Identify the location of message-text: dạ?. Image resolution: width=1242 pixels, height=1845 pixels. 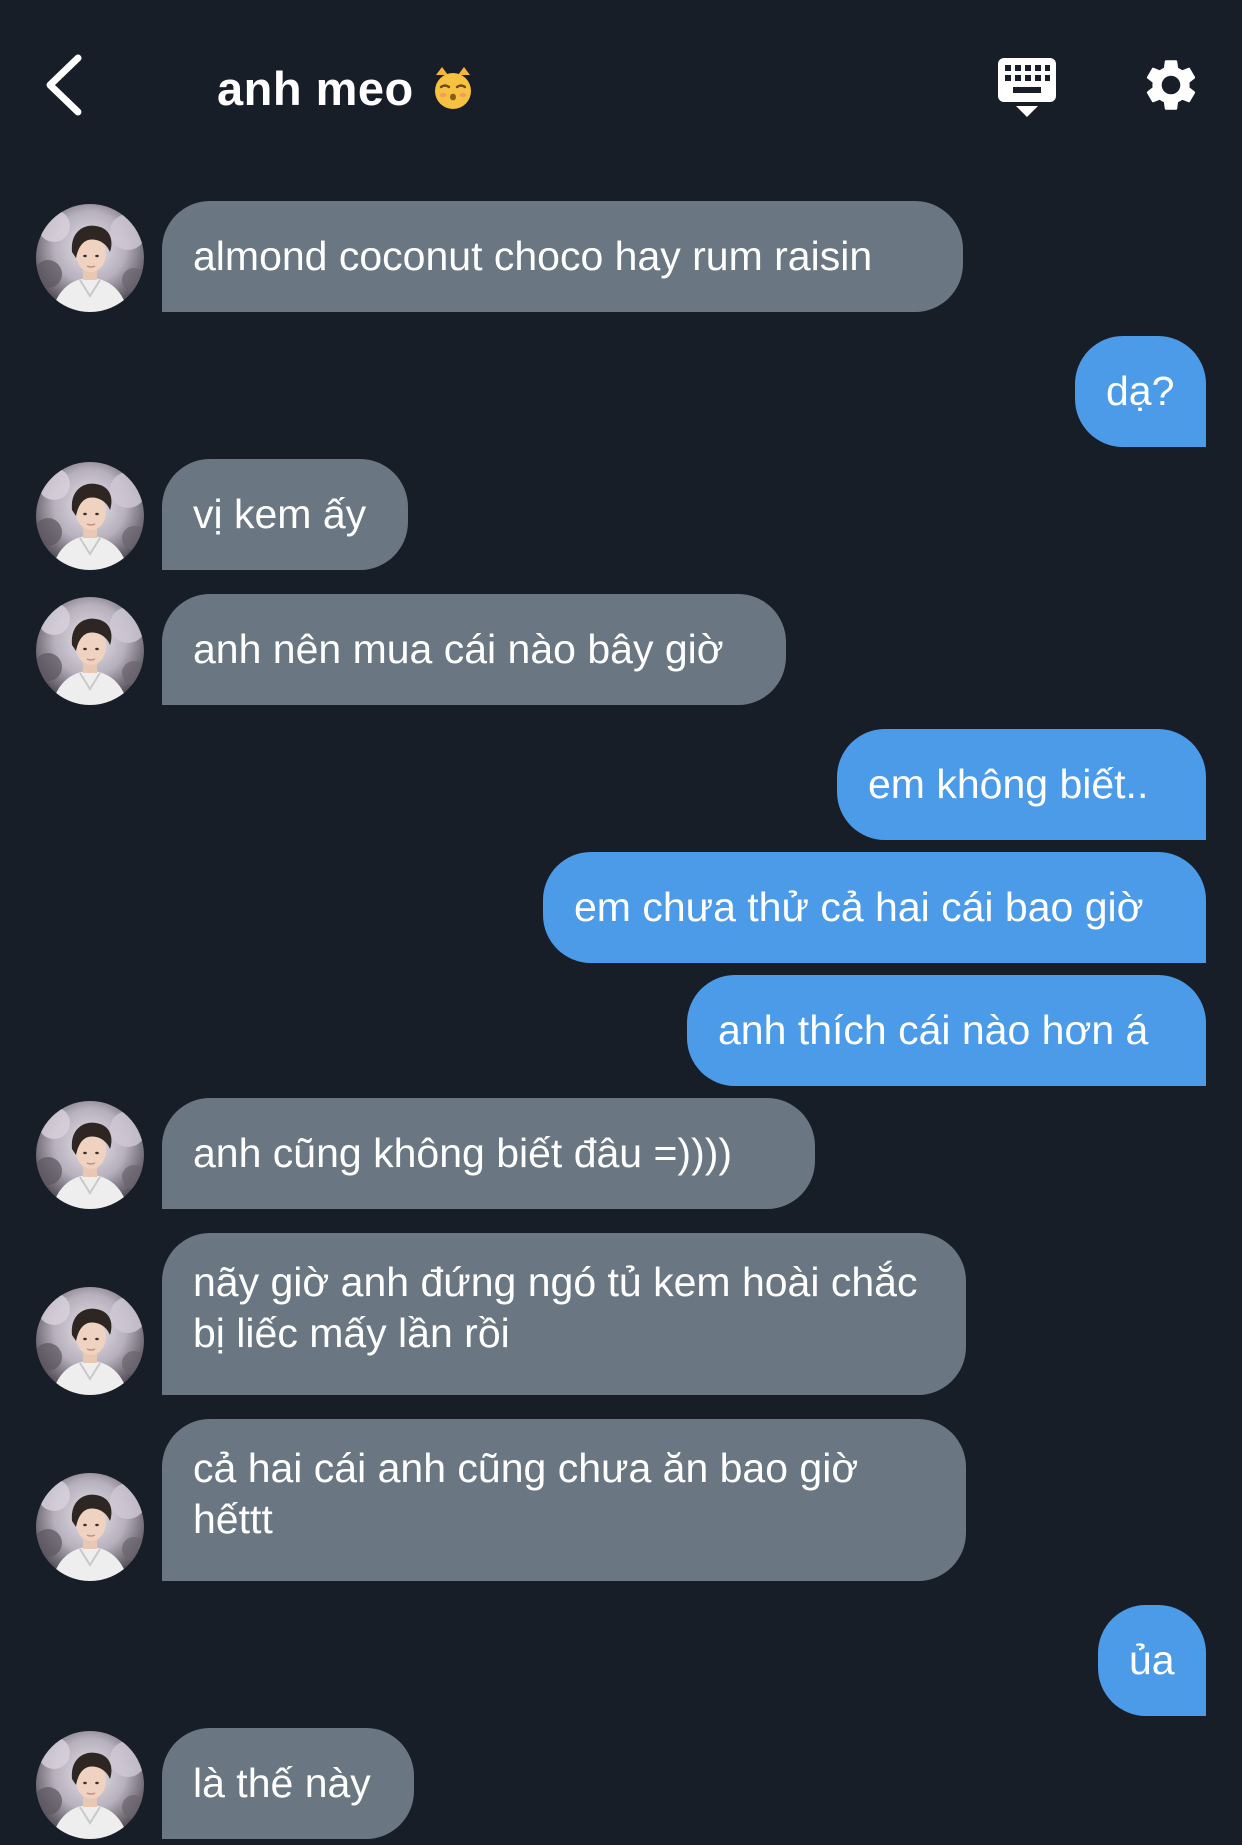
(1140, 391).